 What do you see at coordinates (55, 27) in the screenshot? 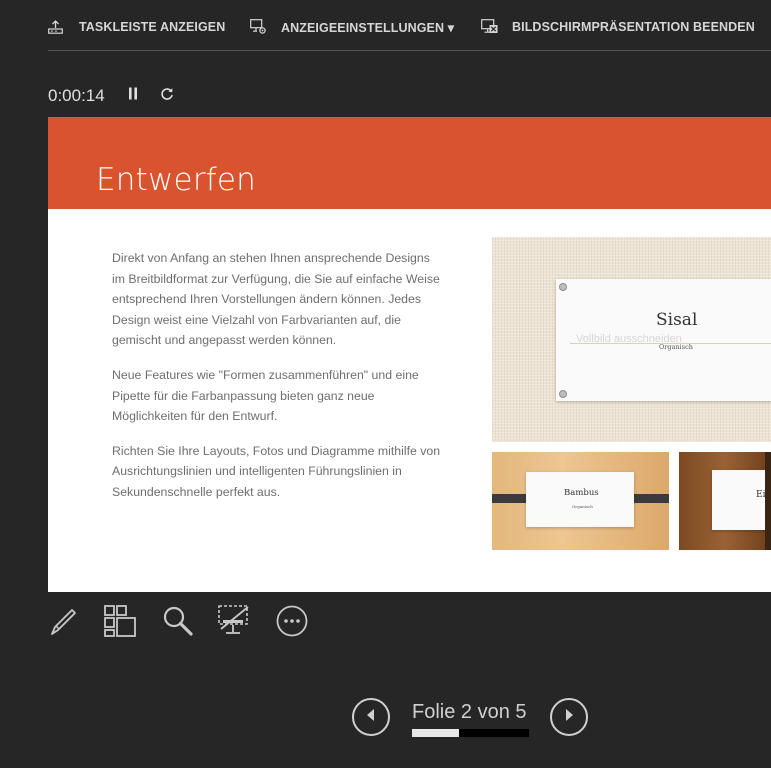
I see `taskbar-icon` at bounding box center [55, 27].